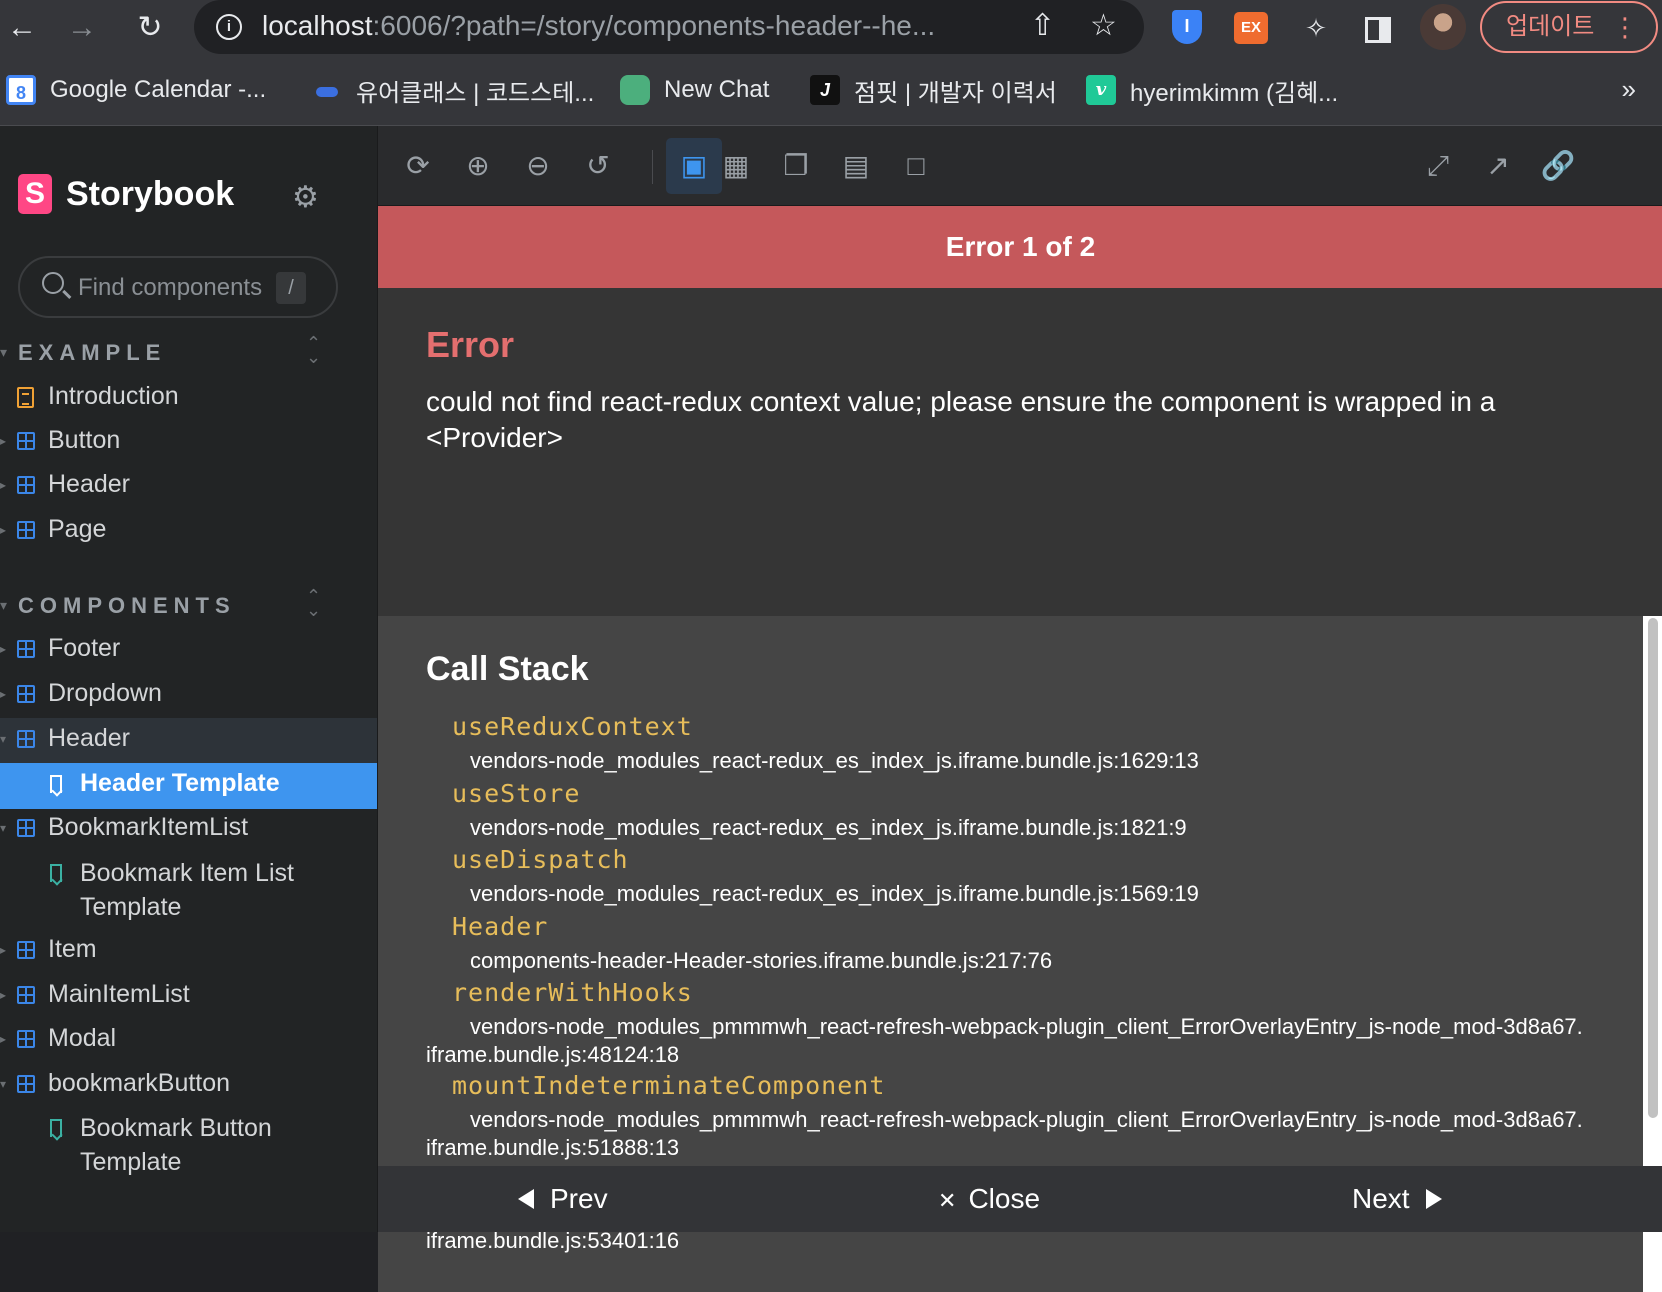 The image size is (1662, 1292). What do you see at coordinates (82, 28) in the screenshot?
I see `forward-arrow-icon: →` at bounding box center [82, 28].